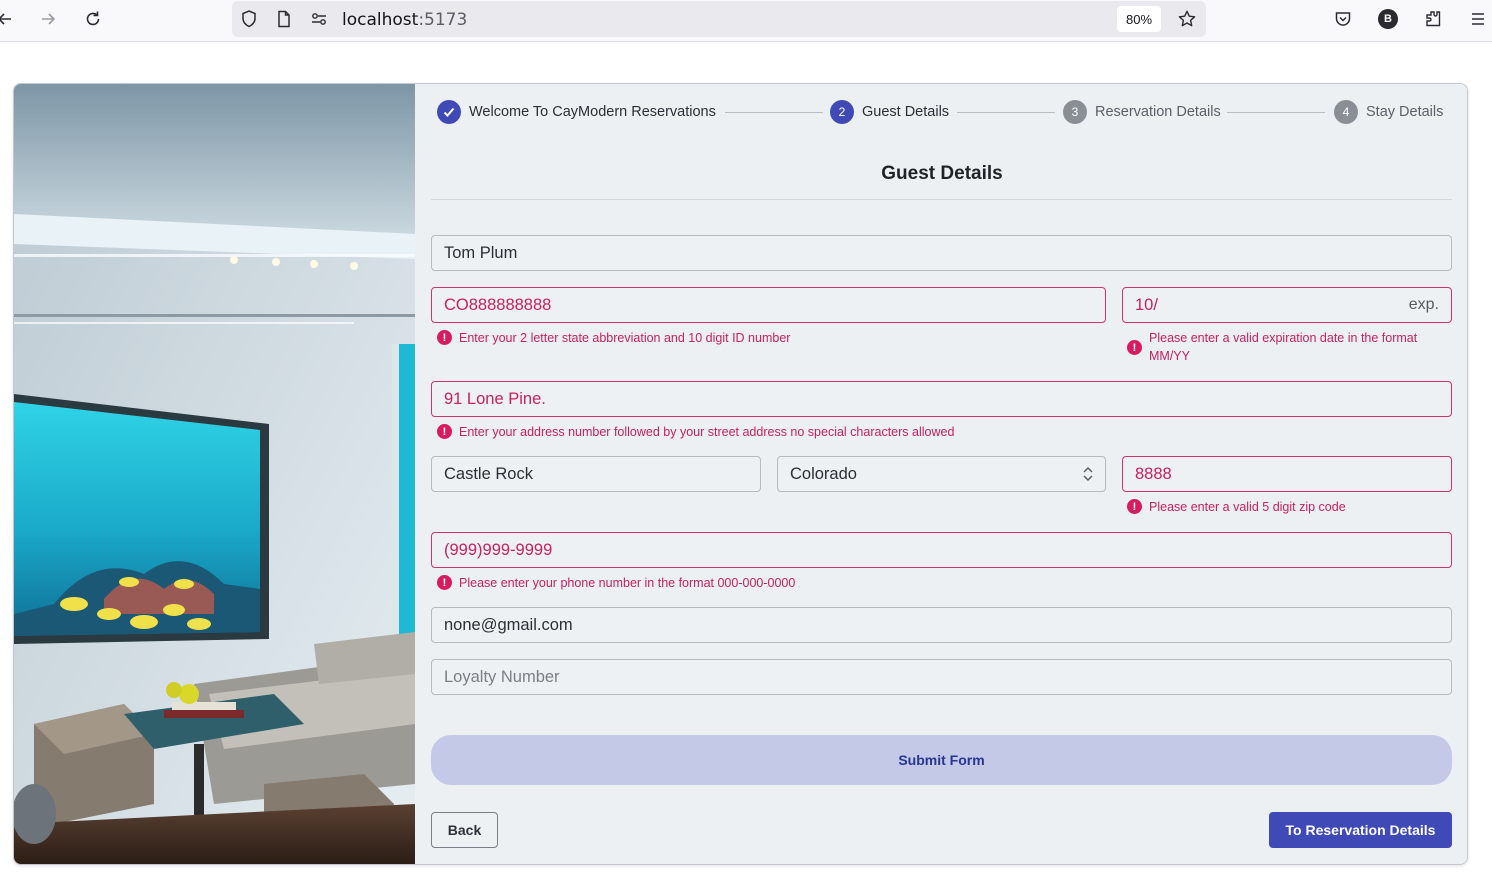 The width and height of the screenshot is (1492, 886). I want to click on city-input: Castle Rock, so click(596, 474).